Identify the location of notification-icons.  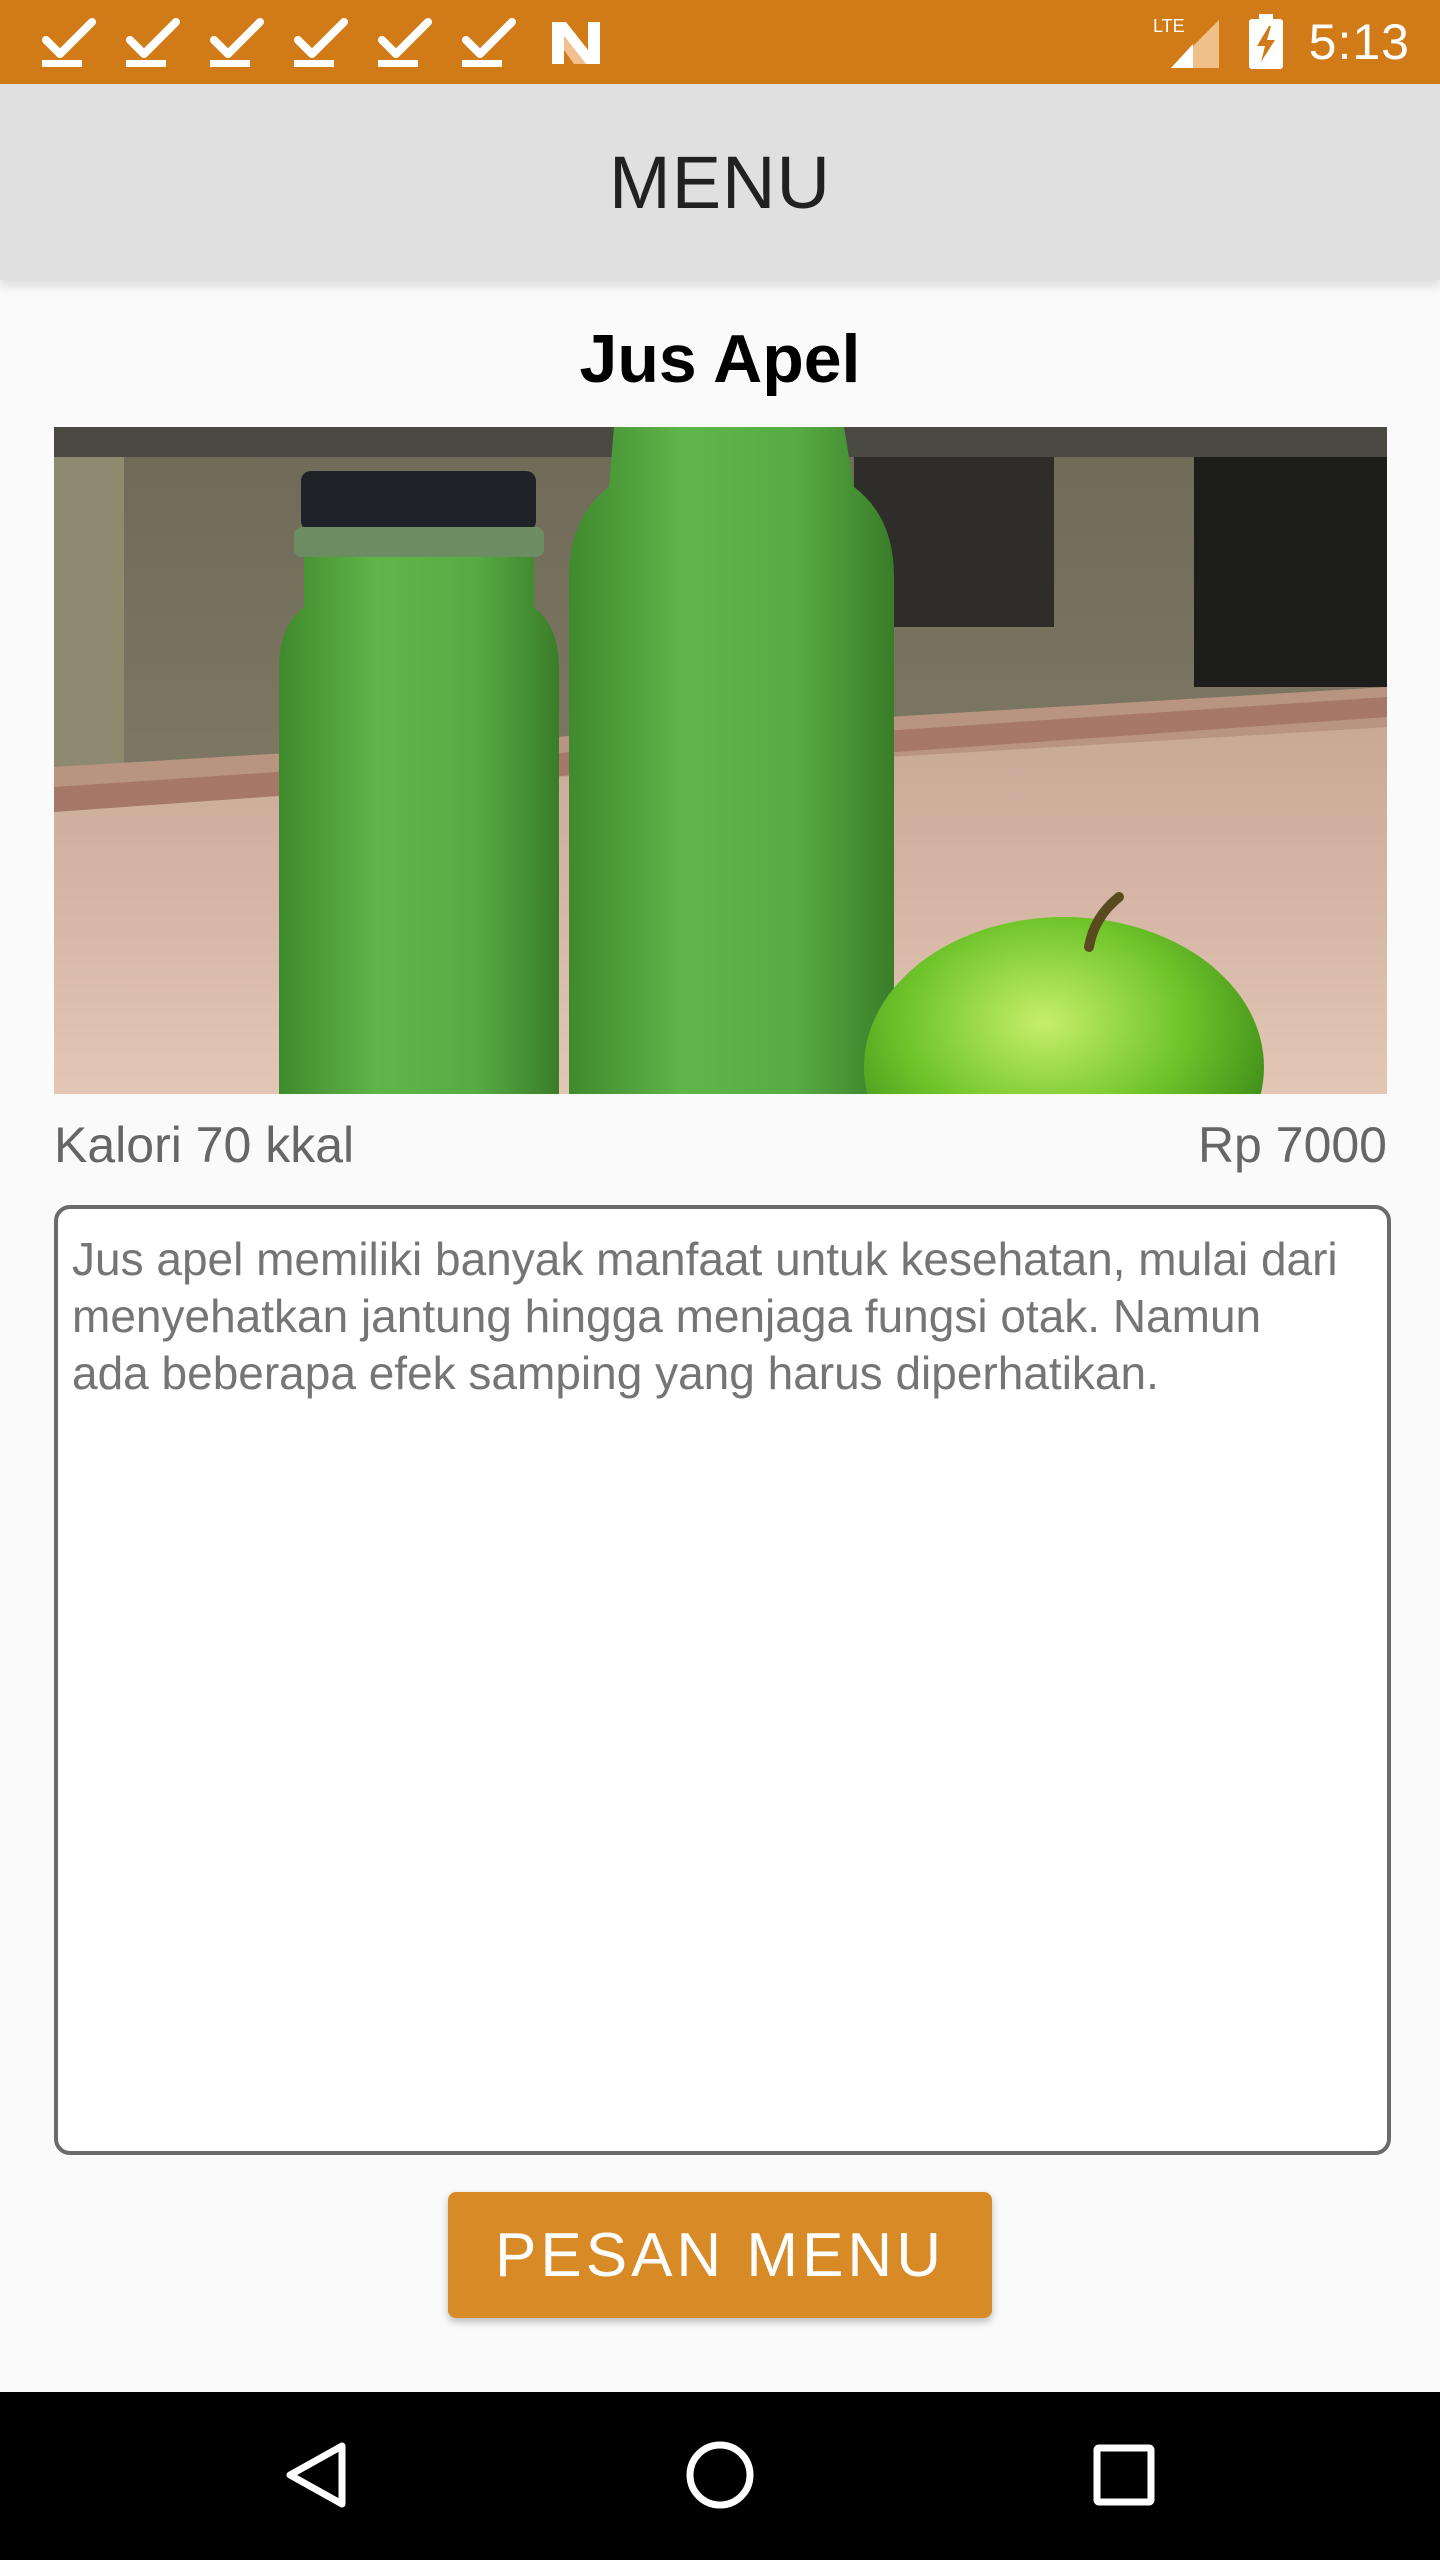
(325, 42).